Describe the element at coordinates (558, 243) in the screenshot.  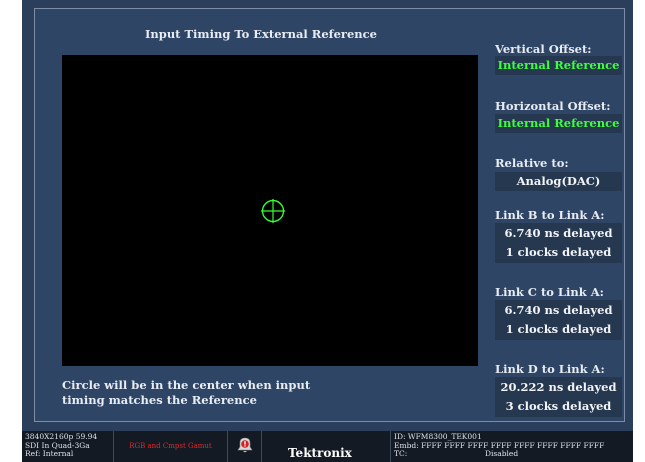
I see `link-b-readout: 6.740 ns delayed 1 clocks delayed` at that location.